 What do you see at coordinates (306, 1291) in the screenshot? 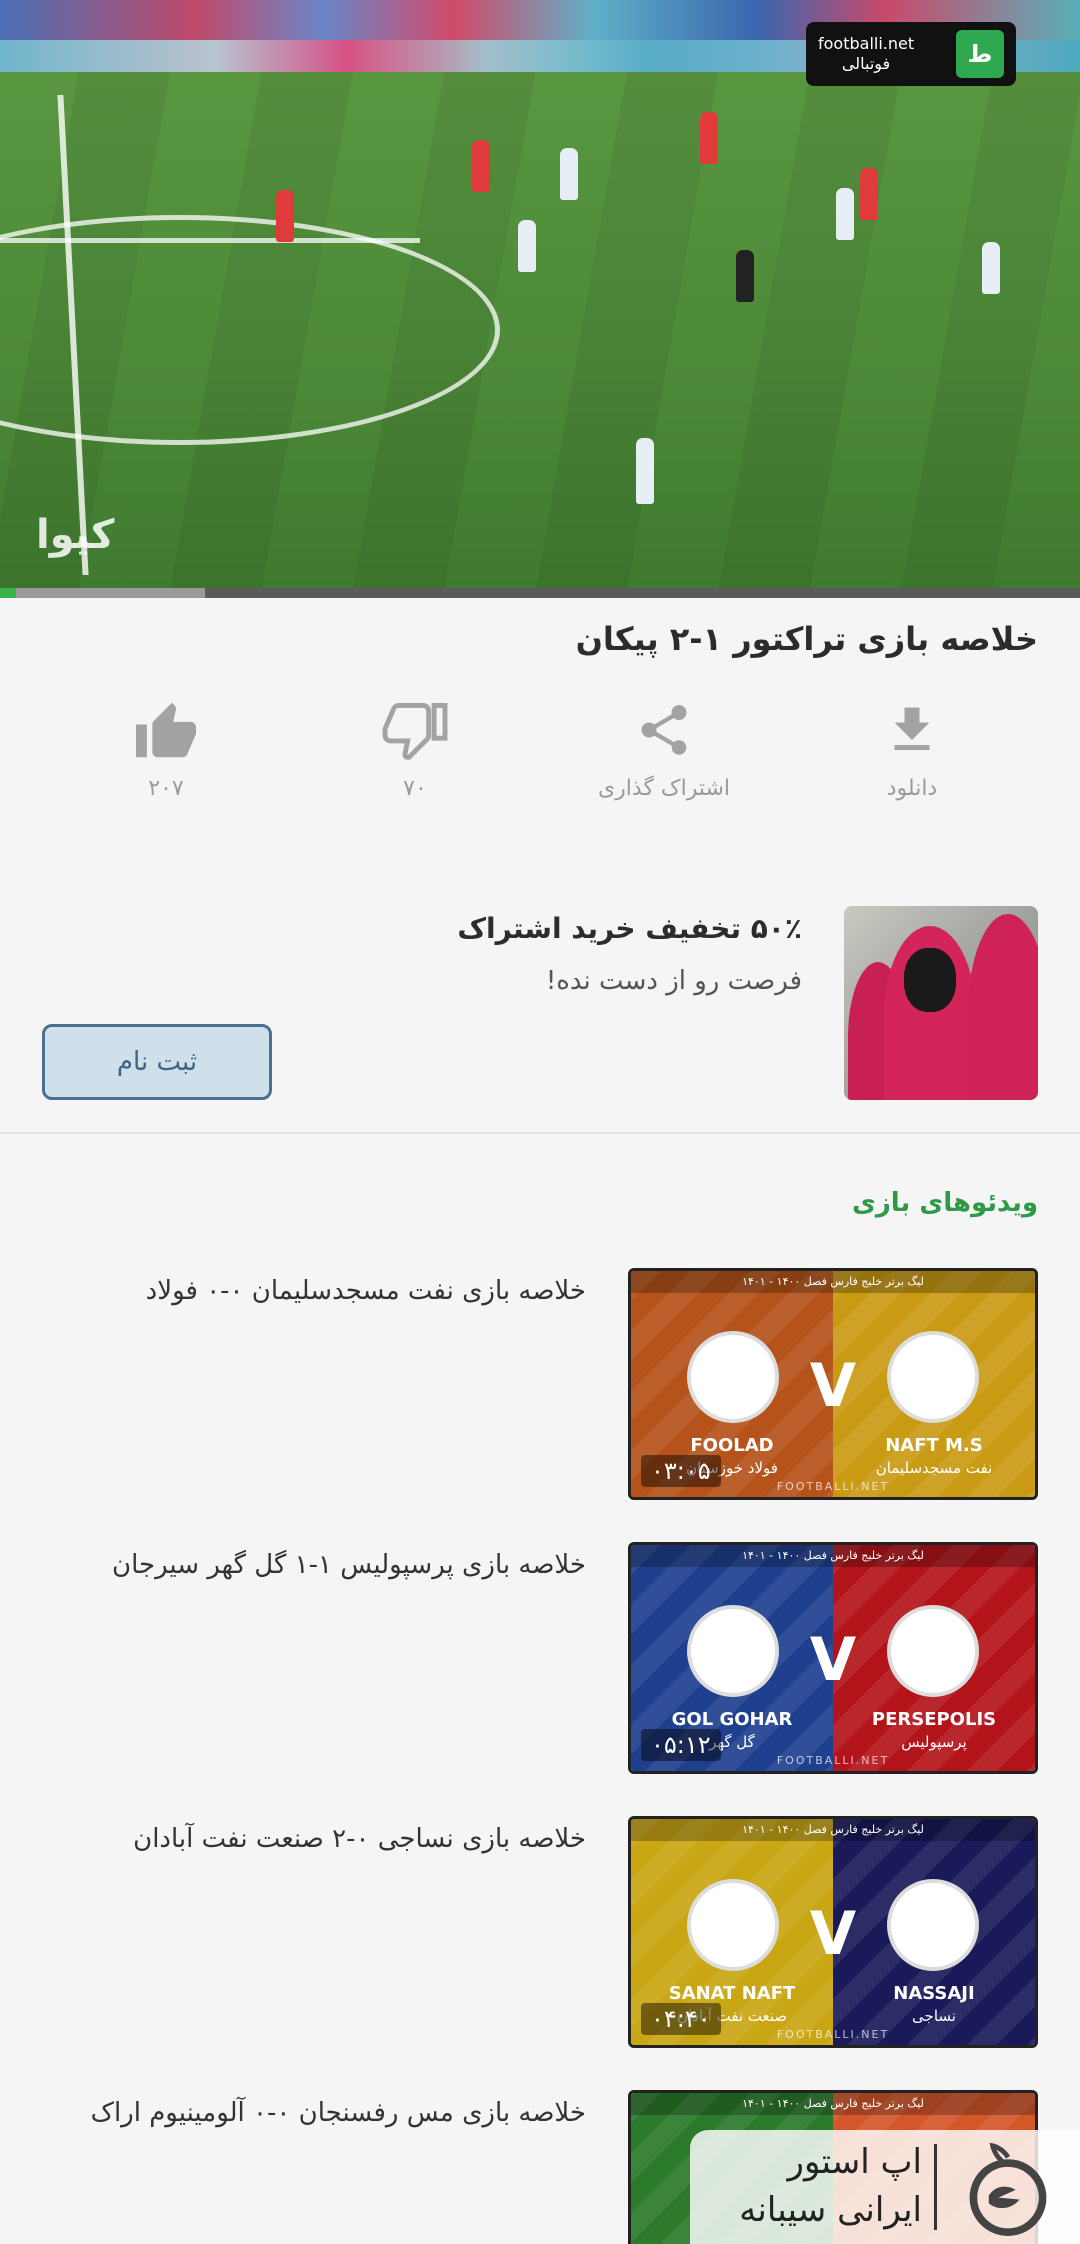
I see `related-video-title: خلاصه بازی نفت مسجدسلیمان ۰-۰ فولاد` at bounding box center [306, 1291].